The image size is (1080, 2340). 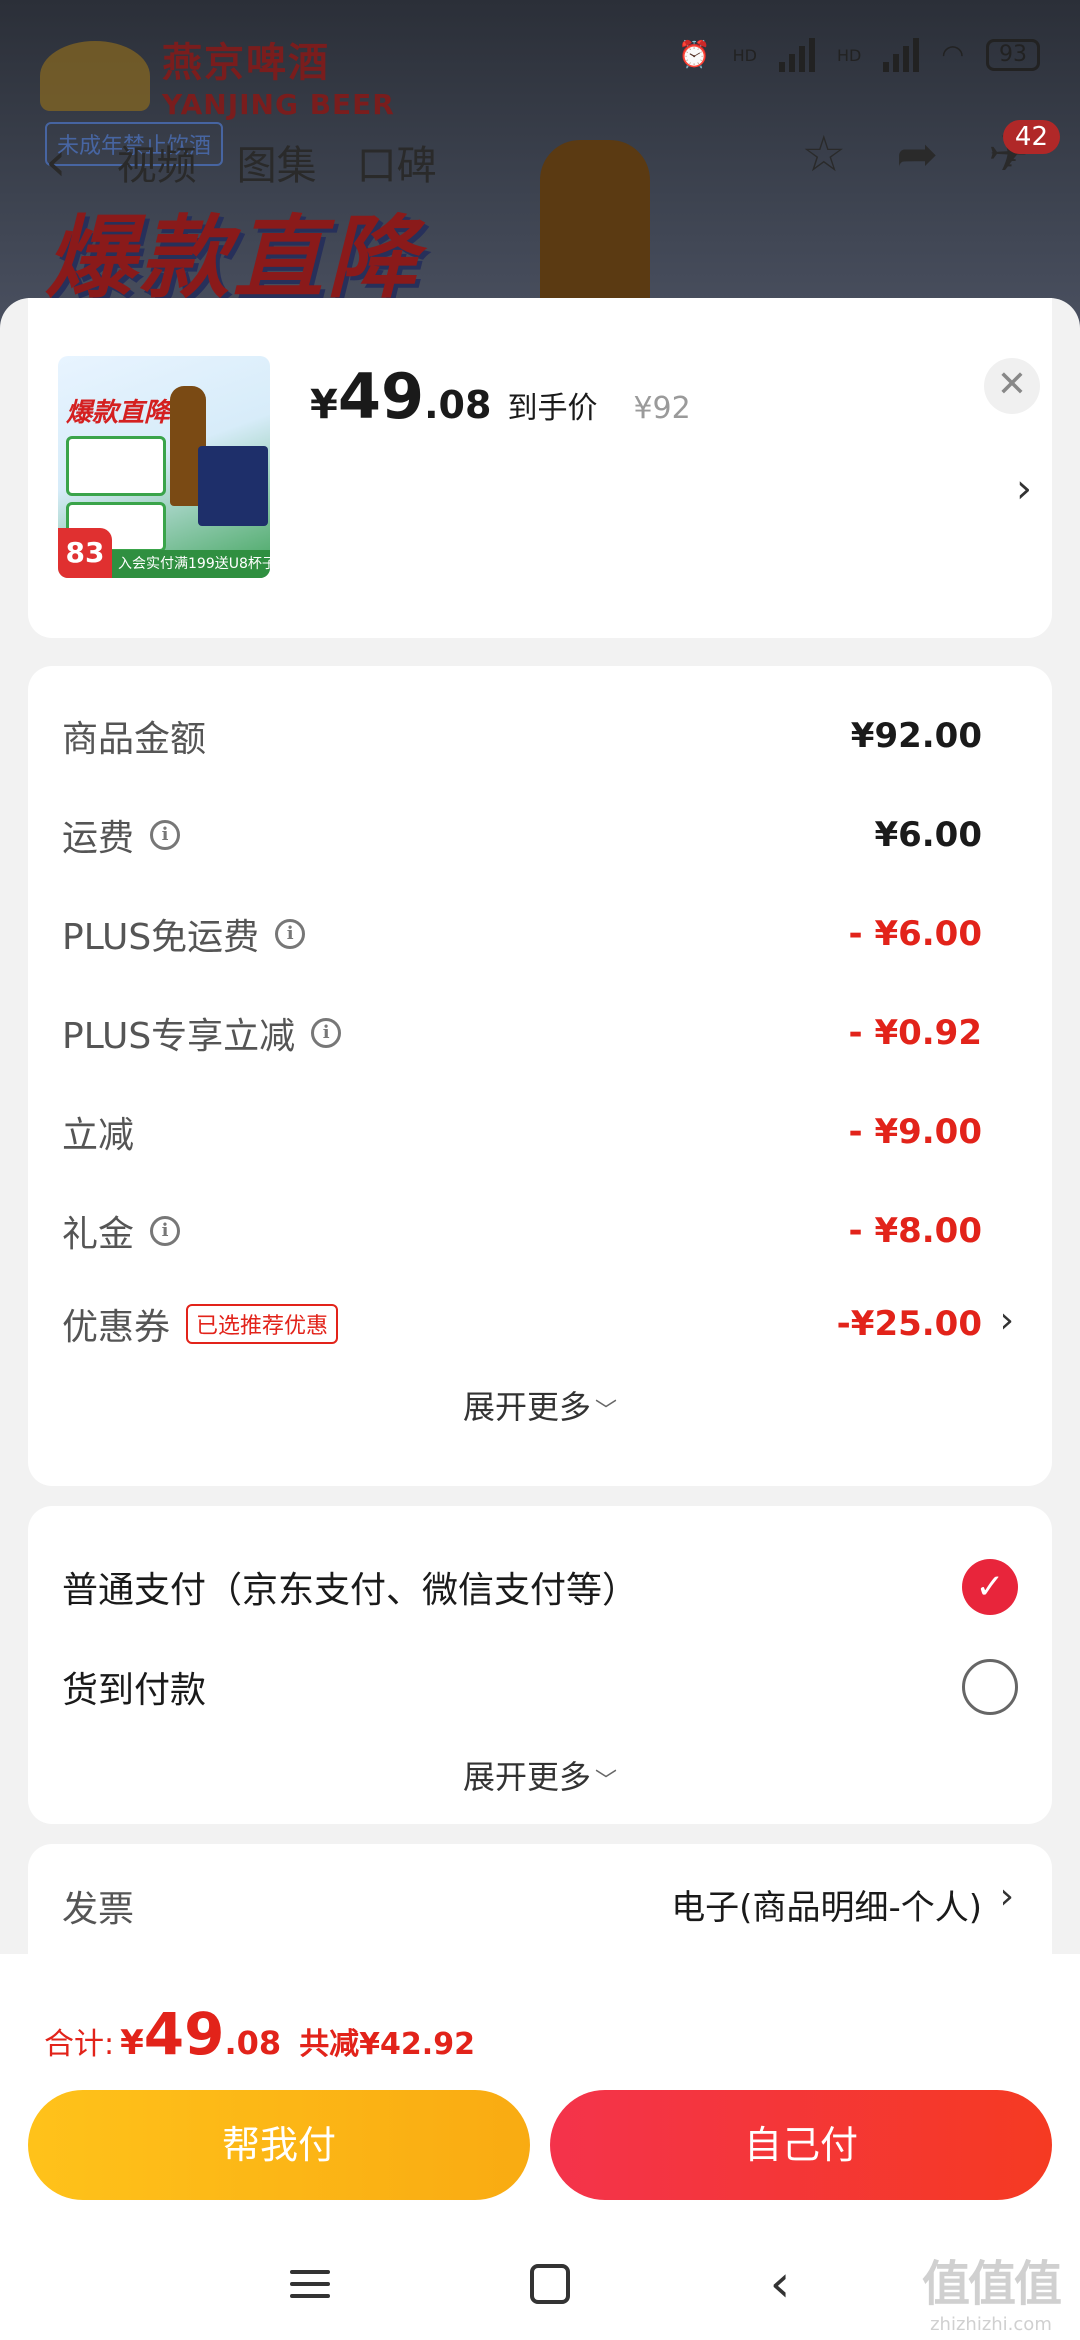 What do you see at coordinates (990, 1687) in the screenshot?
I see `radio-unchecked-icon` at bounding box center [990, 1687].